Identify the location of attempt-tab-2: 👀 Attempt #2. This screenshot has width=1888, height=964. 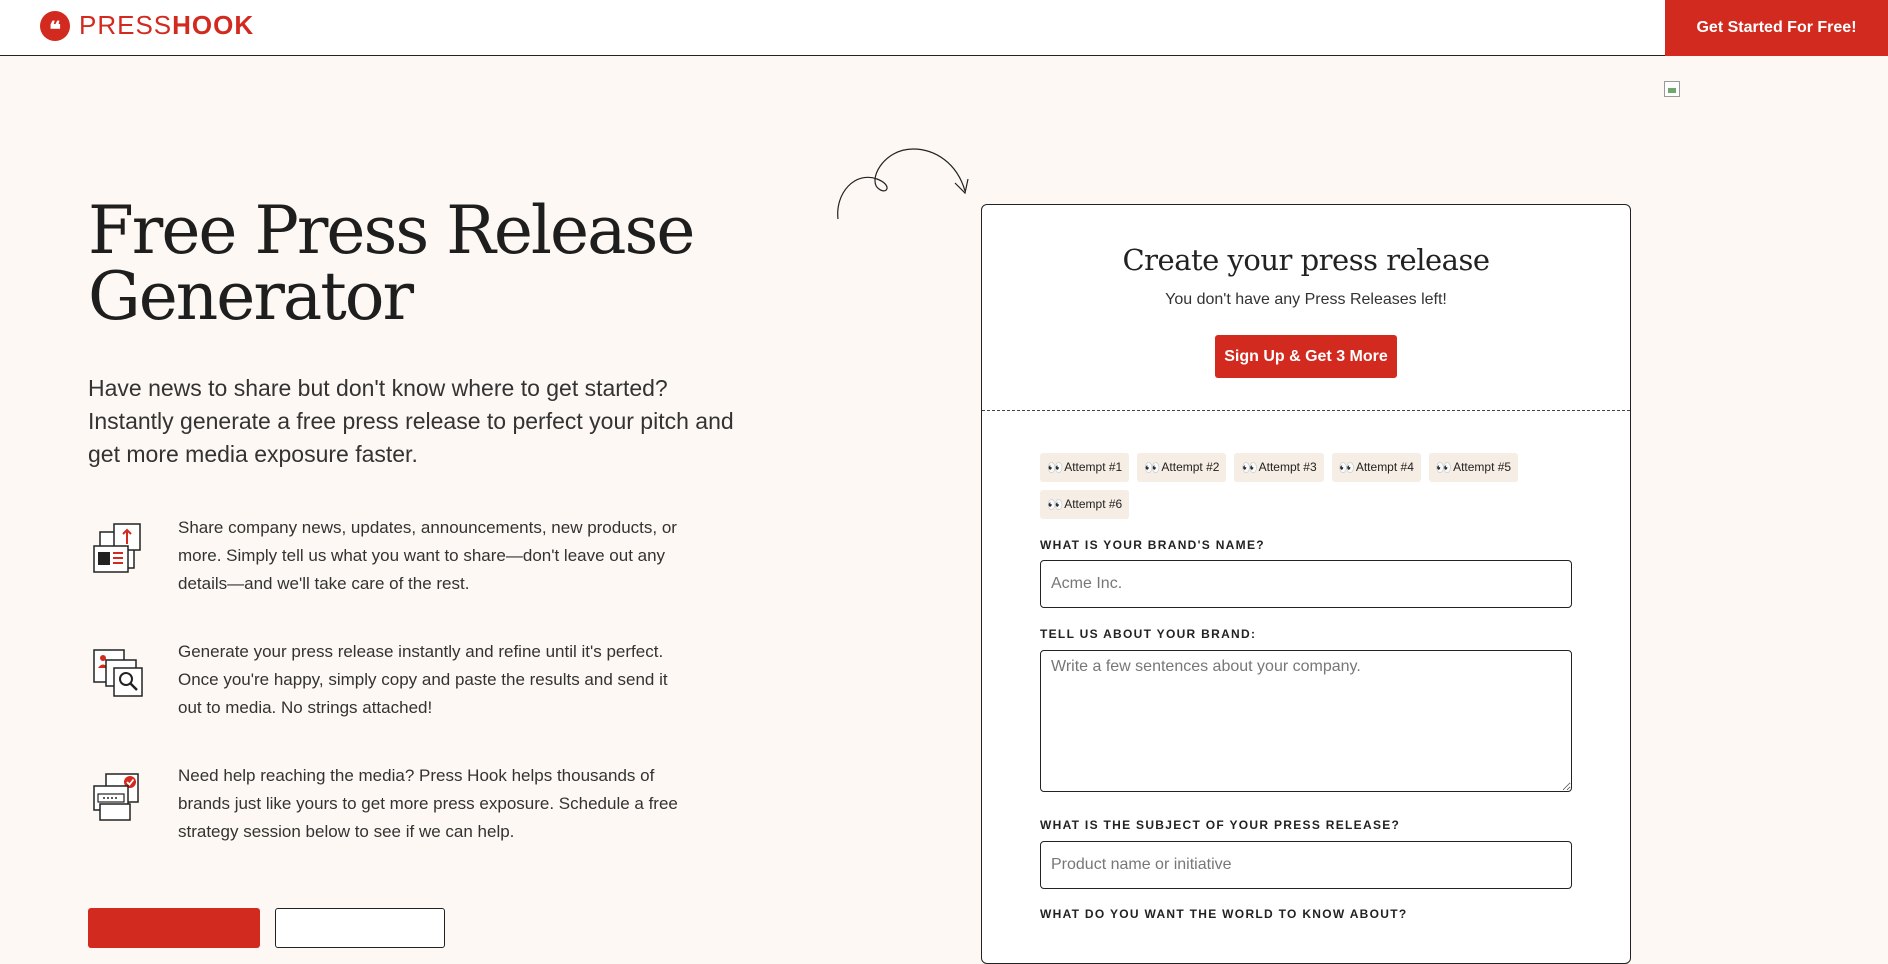
(1182, 467).